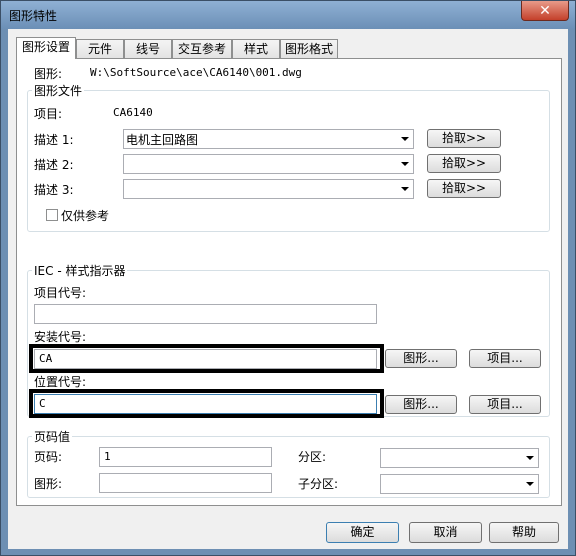 The image size is (576, 556). I want to click on title-bar: 图形特性 ✕, so click(288, 15).